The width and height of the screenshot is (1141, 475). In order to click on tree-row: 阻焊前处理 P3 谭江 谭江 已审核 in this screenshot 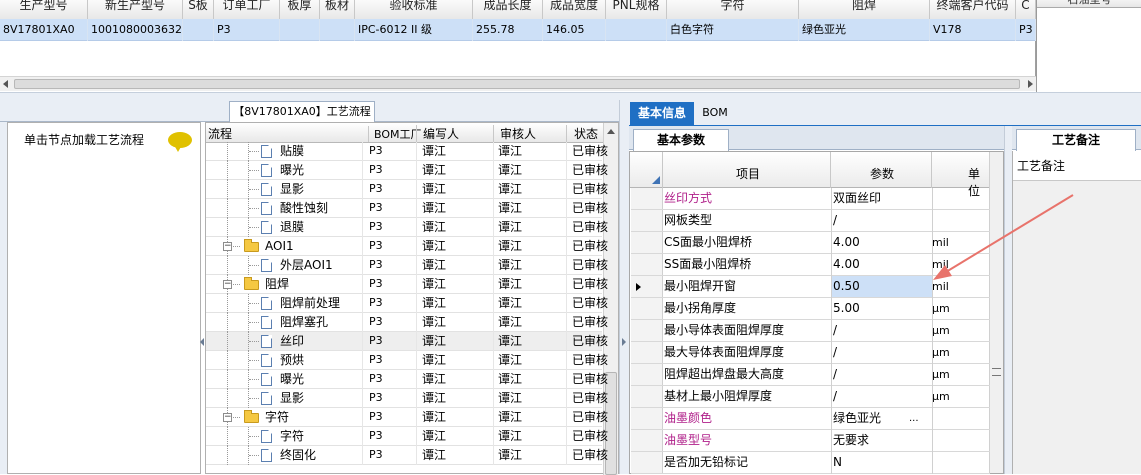, I will do `click(407, 303)`.